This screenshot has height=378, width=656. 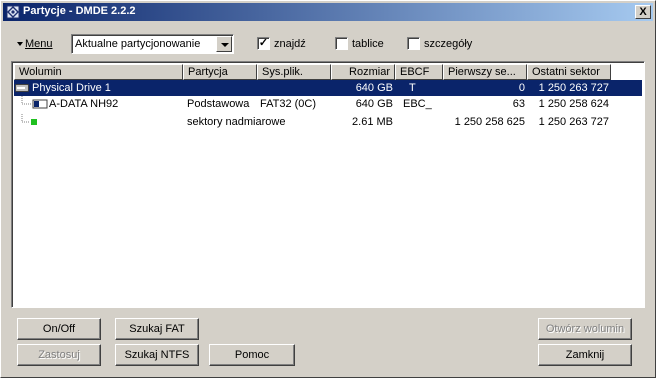 What do you see at coordinates (59, 355) in the screenshot?
I see `apply-button: Zastosuj` at bounding box center [59, 355].